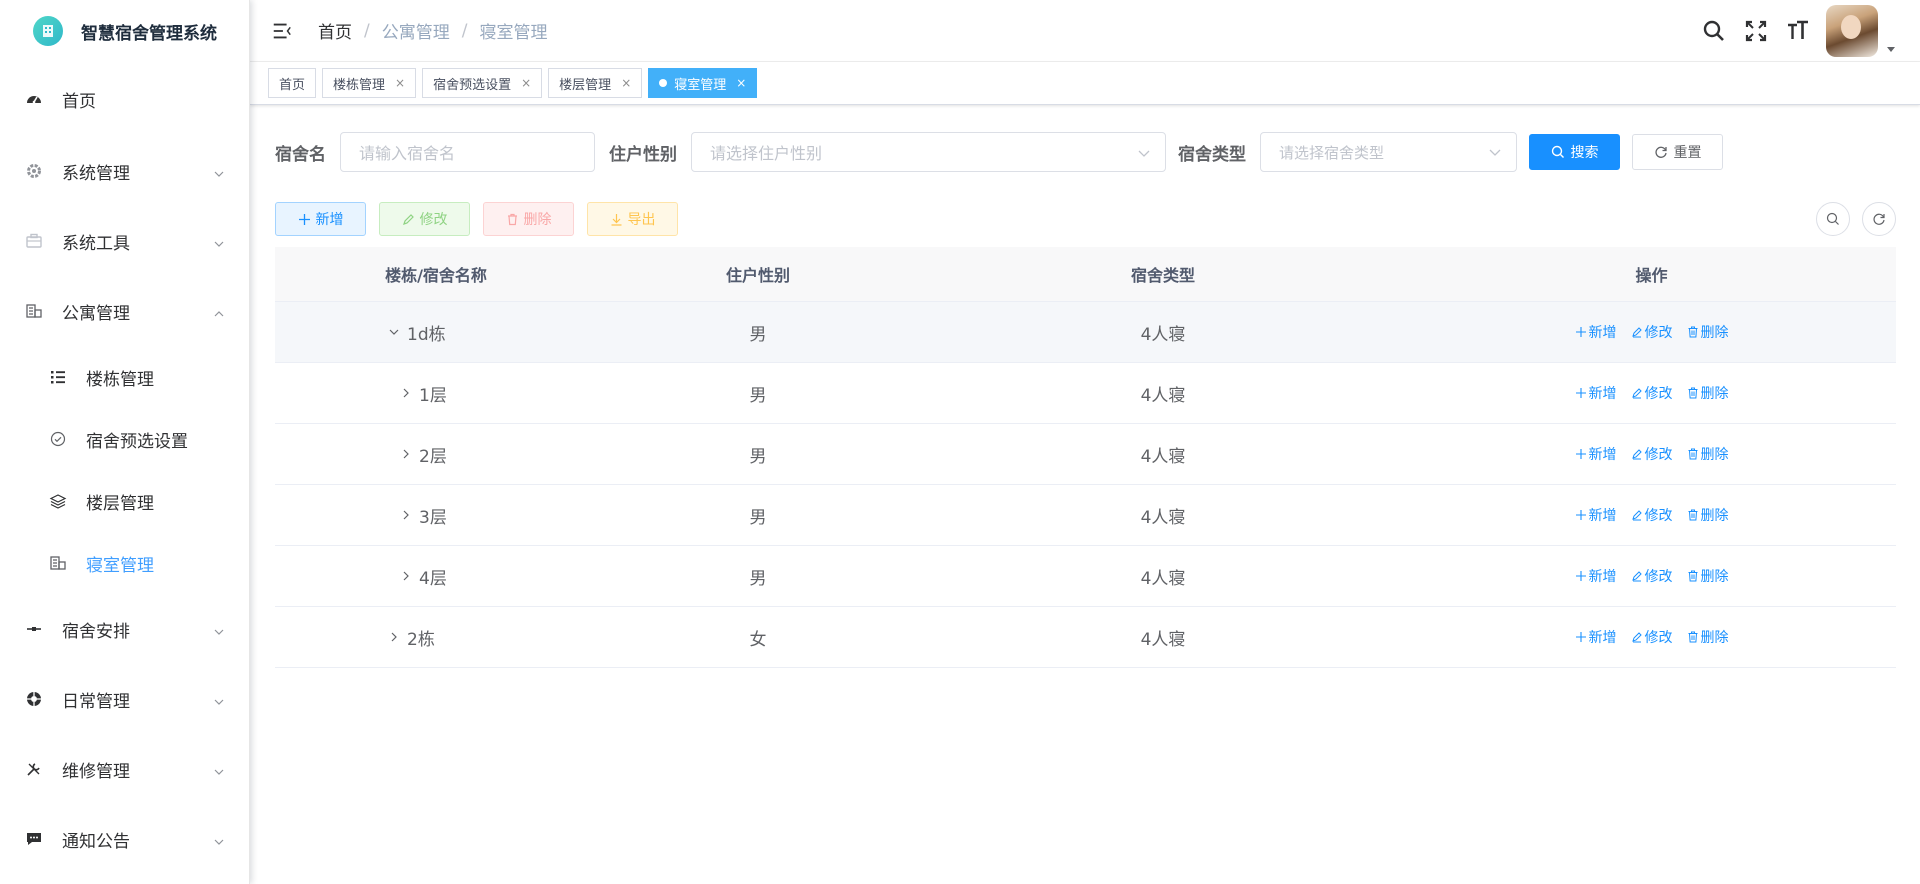  Describe the element at coordinates (1714, 31) in the screenshot. I see `search-icon` at that location.